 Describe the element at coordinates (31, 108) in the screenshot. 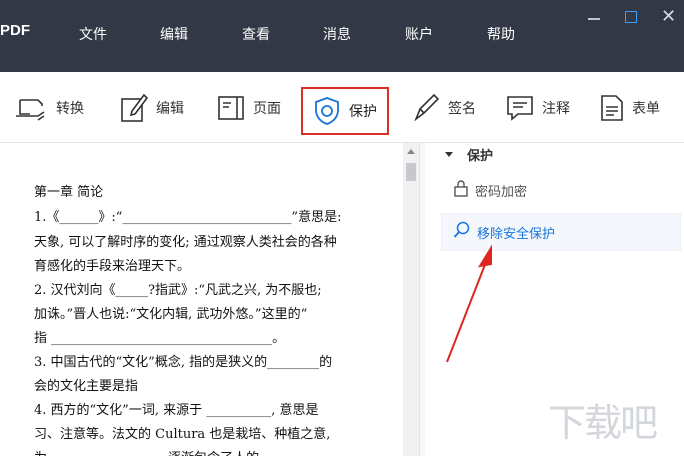

I see `convert-icon` at that location.